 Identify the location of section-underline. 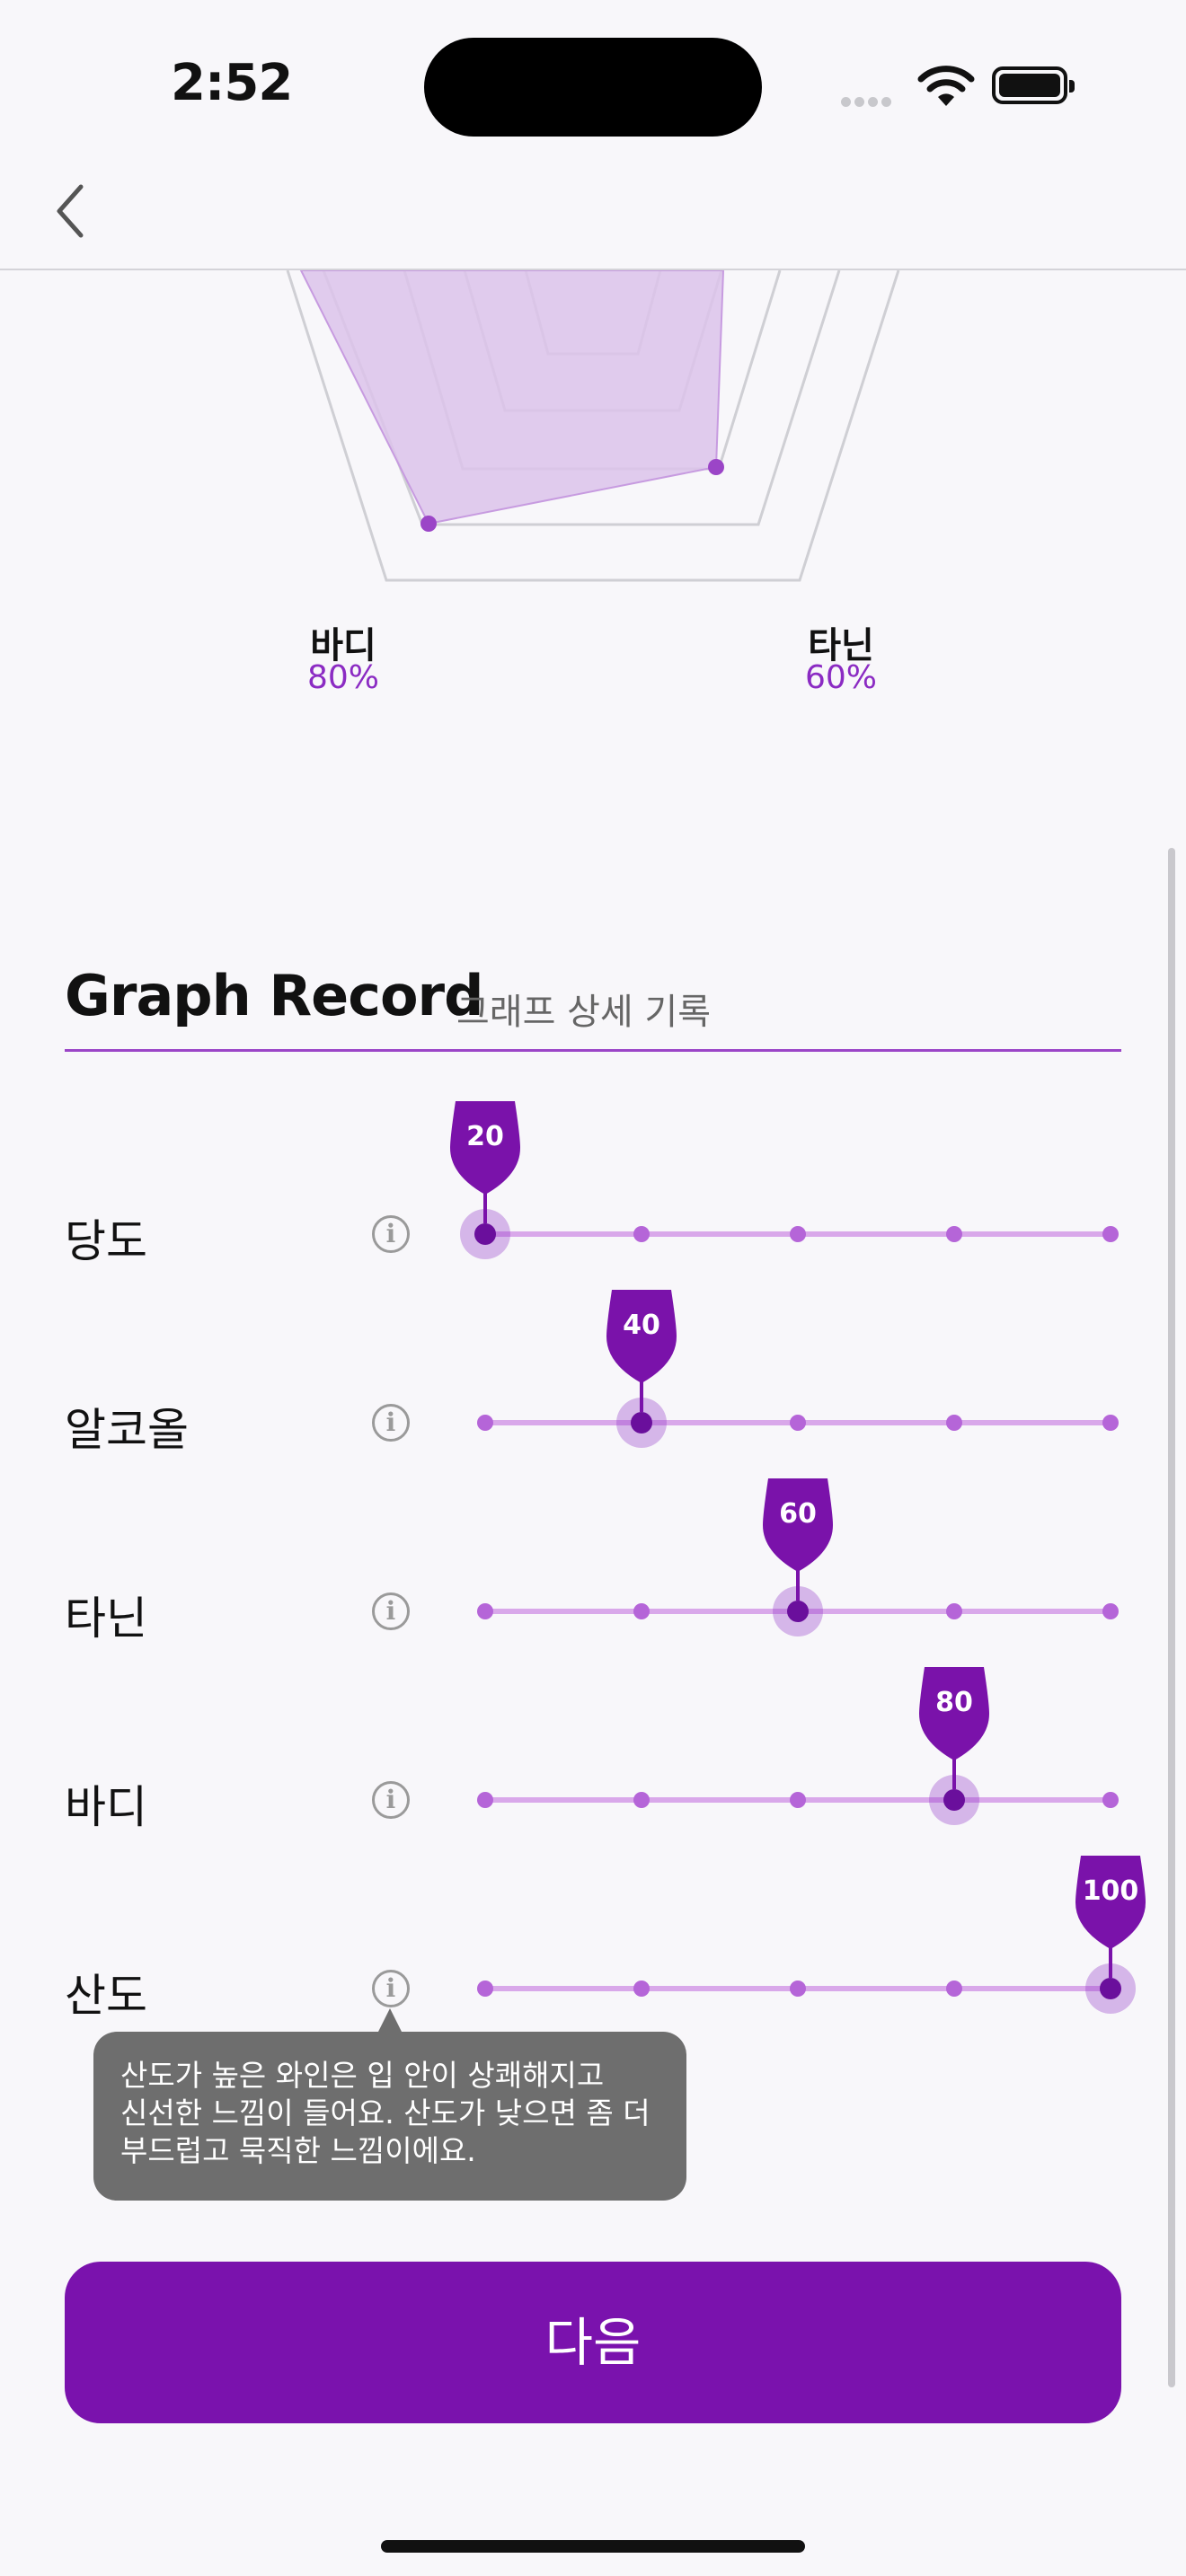
(593, 1050).